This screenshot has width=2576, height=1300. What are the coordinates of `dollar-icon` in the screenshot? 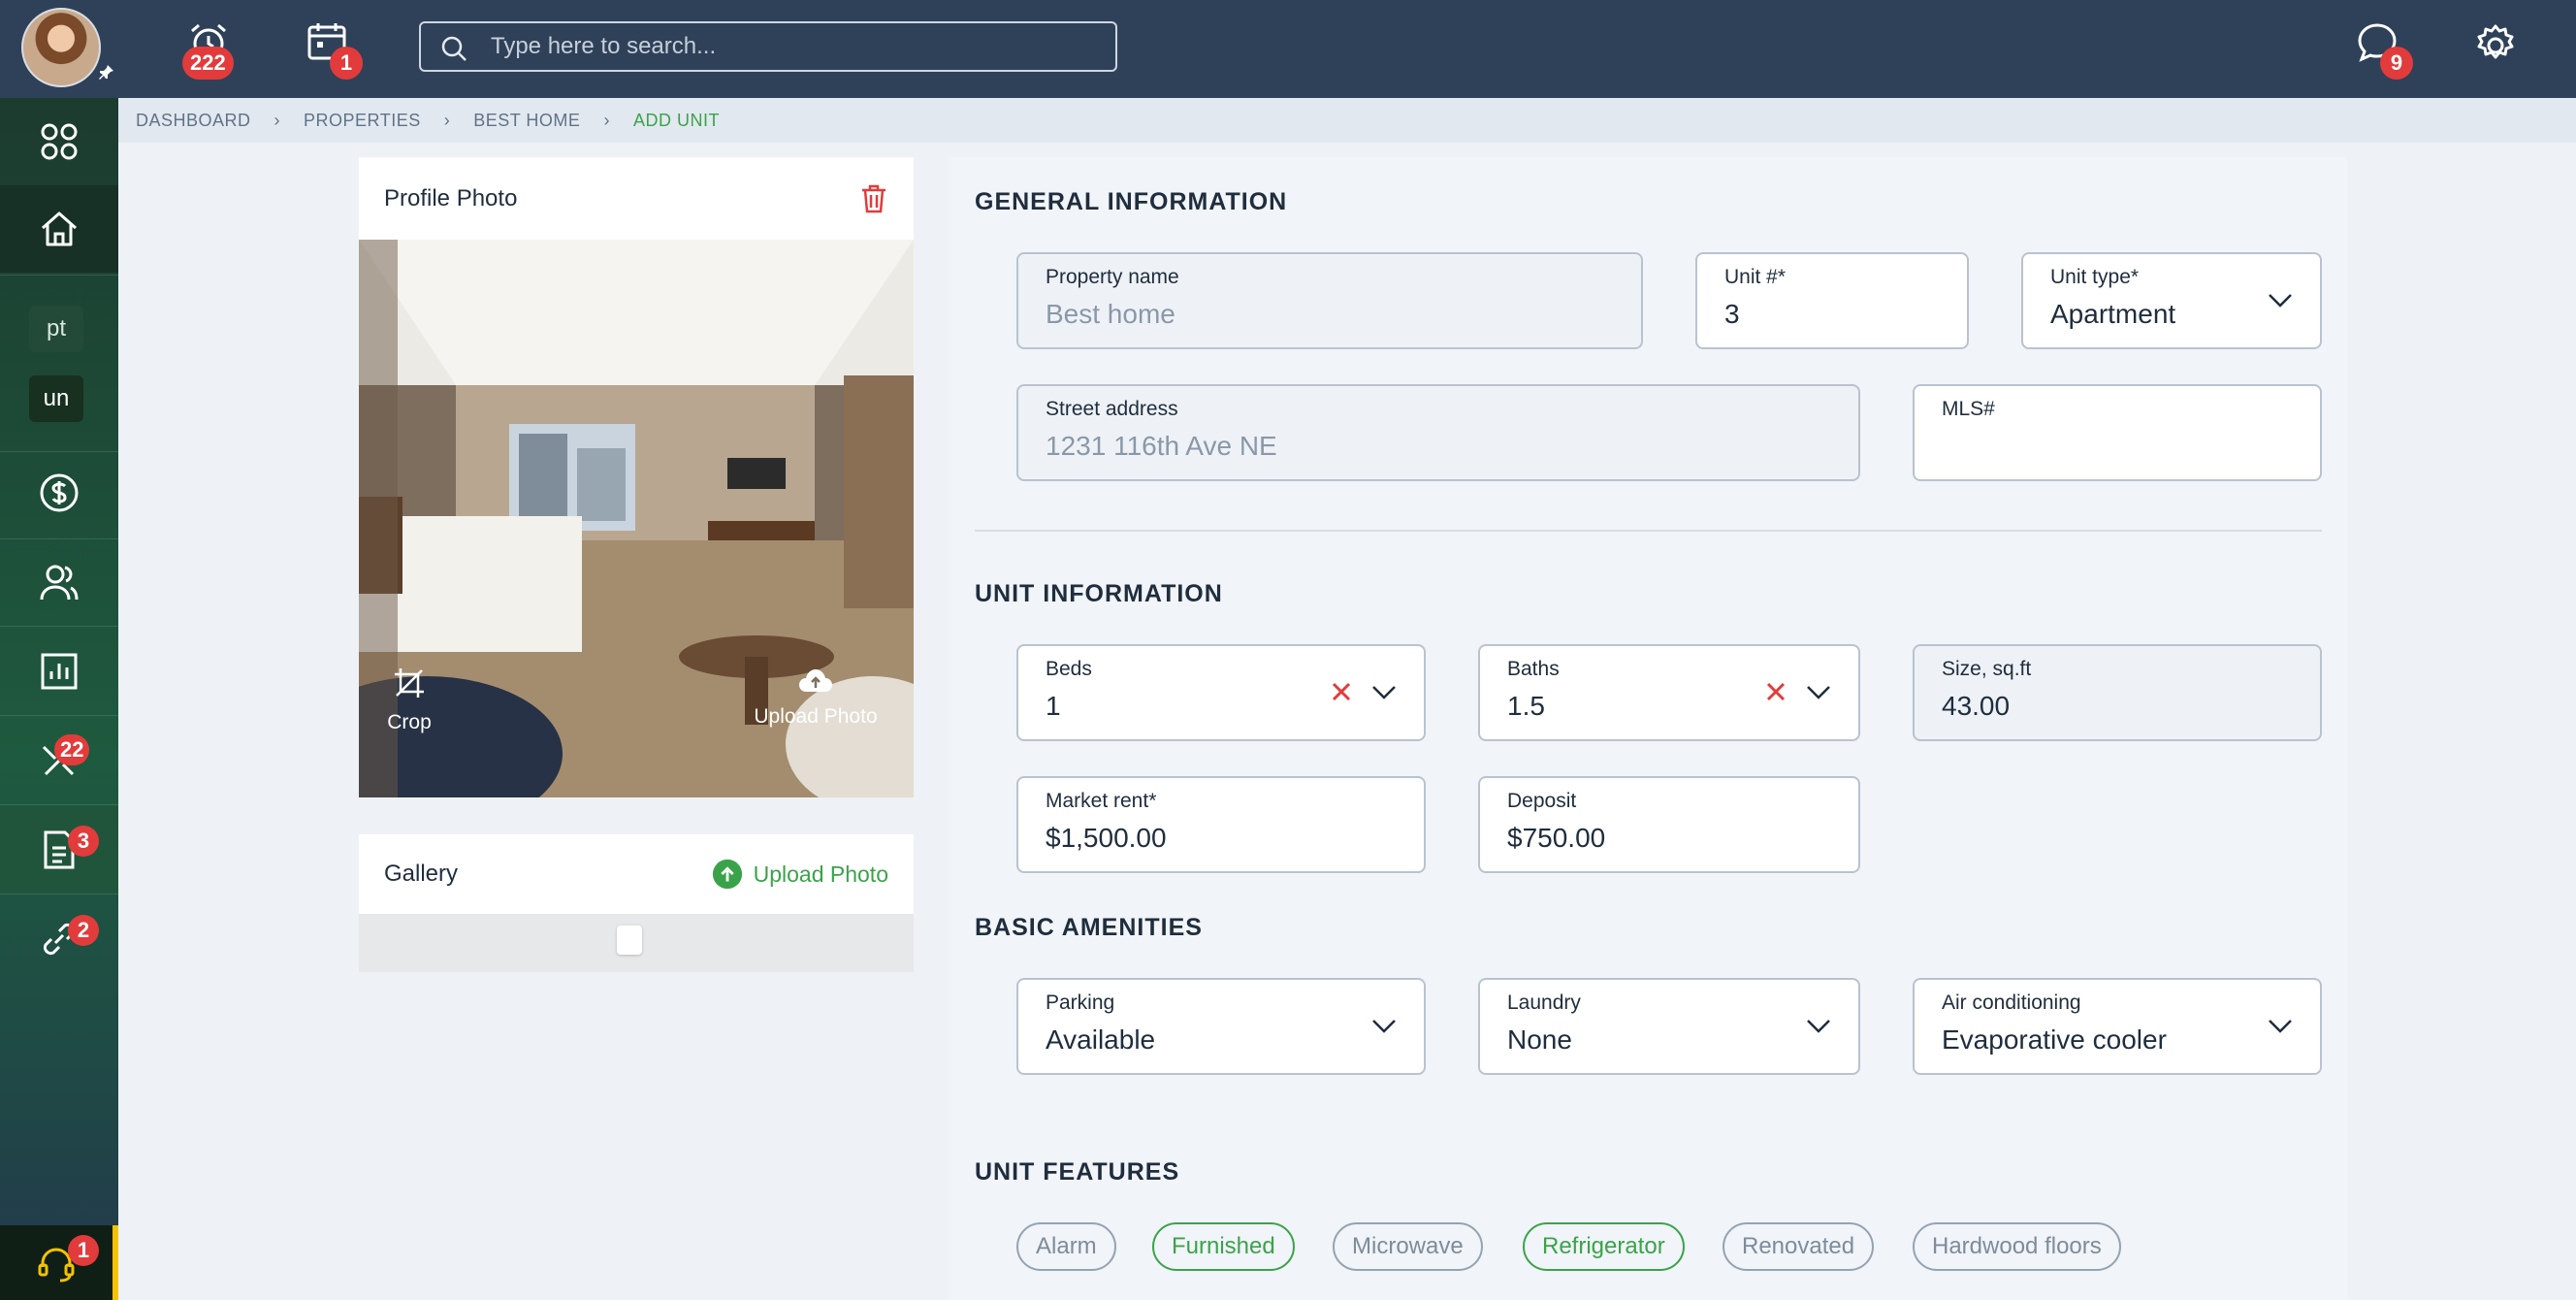 It's located at (59, 492).